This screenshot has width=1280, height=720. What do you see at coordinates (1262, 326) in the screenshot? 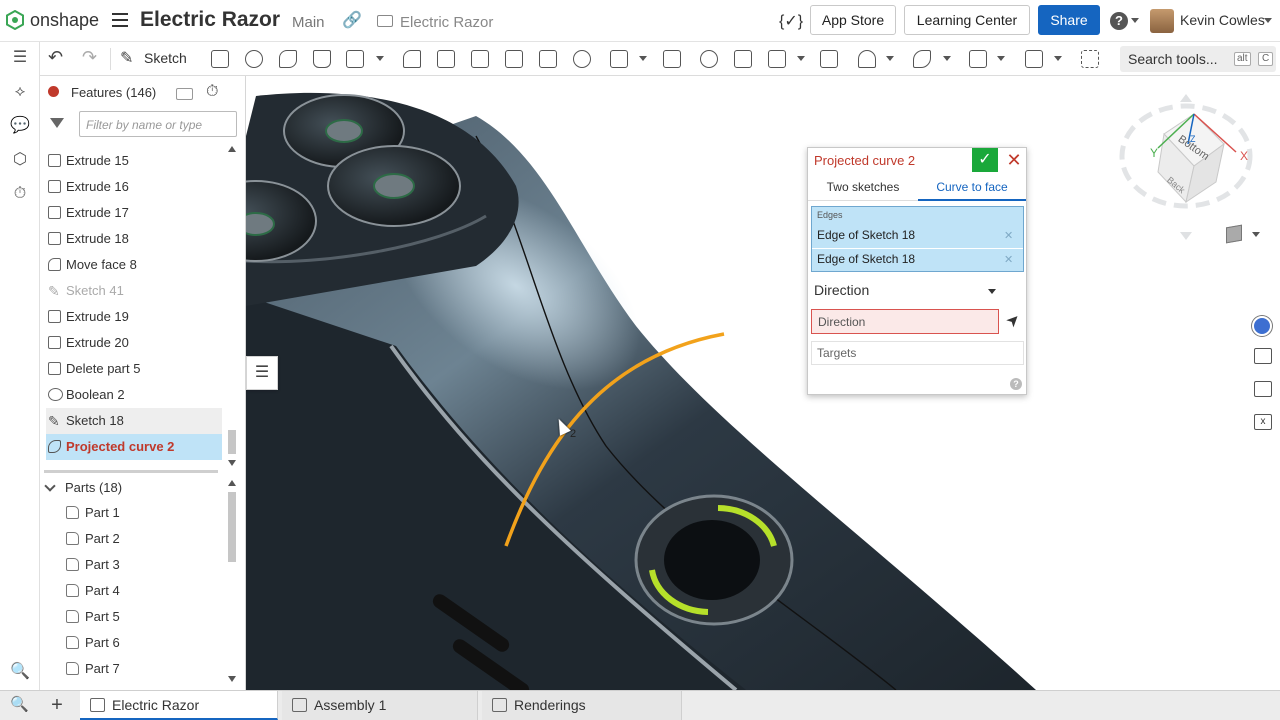
I see `appearance-panel-icon` at bounding box center [1262, 326].